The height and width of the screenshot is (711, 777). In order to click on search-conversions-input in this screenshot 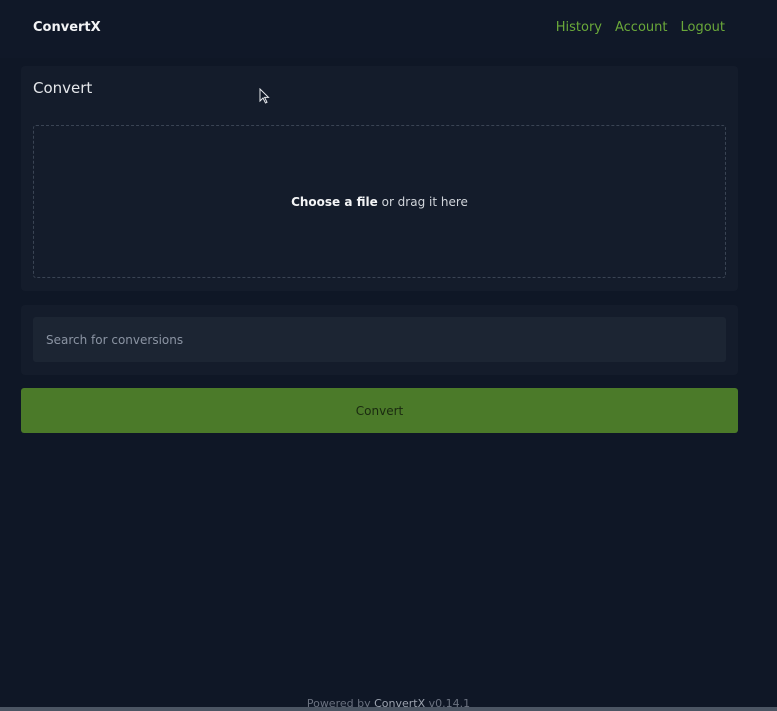, I will do `click(379, 339)`.